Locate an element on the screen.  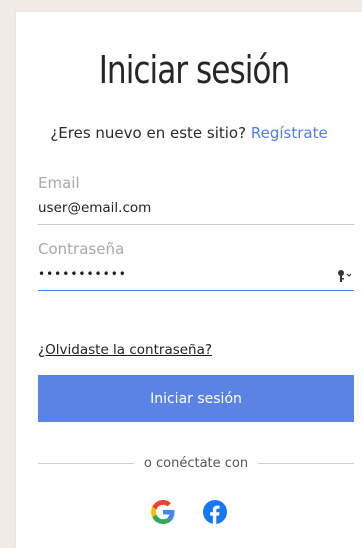
login-button: Iniciar sesión is located at coordinates (196, 398).